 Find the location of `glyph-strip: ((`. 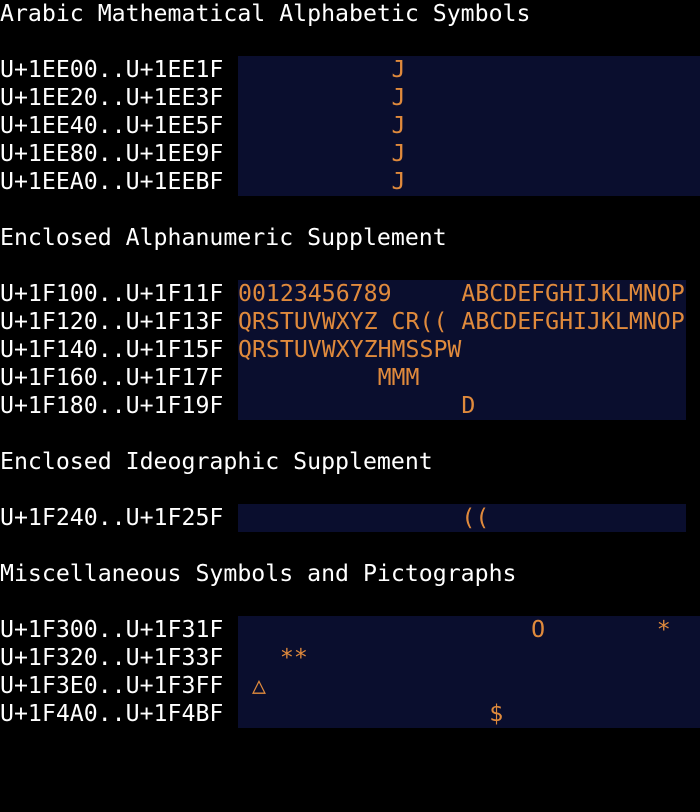

glyph-strip: (( is located at coordinates (462, 518).